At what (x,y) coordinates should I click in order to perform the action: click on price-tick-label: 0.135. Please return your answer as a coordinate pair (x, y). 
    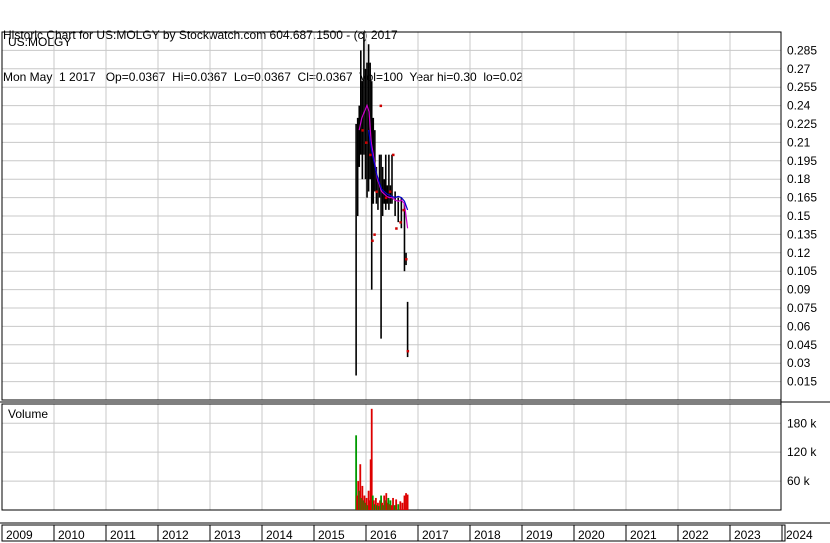
    Looking at the image, I should click on (802, 234).